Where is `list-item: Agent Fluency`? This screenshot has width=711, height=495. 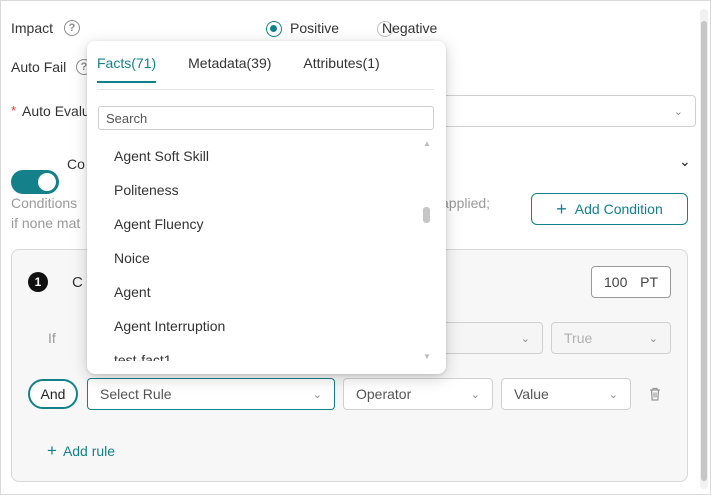 list-item: Agent Fluency is located at coordinates (252, 224).